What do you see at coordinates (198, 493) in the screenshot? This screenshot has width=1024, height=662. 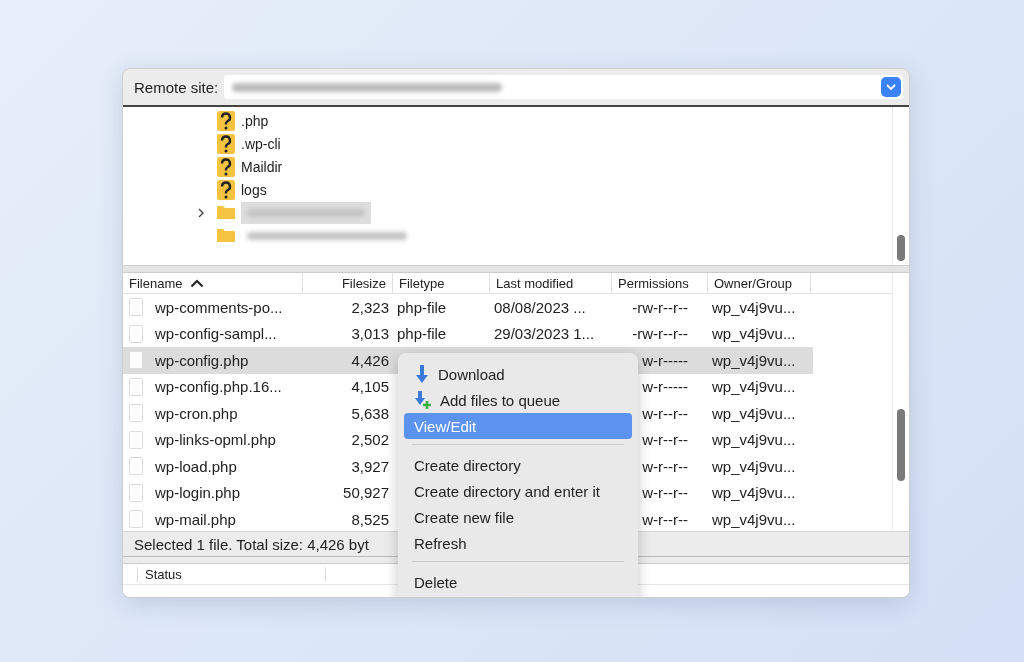 I see `table-cell: wp-login.php` at bounding box center [198, 493].